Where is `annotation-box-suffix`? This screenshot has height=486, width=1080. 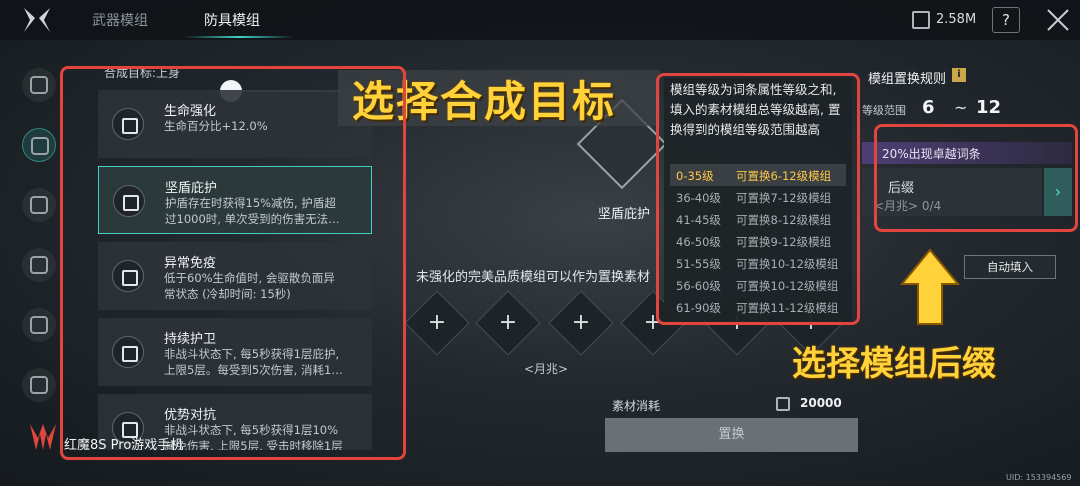 annotation-box-suffix is located at coordinates (976, 178).